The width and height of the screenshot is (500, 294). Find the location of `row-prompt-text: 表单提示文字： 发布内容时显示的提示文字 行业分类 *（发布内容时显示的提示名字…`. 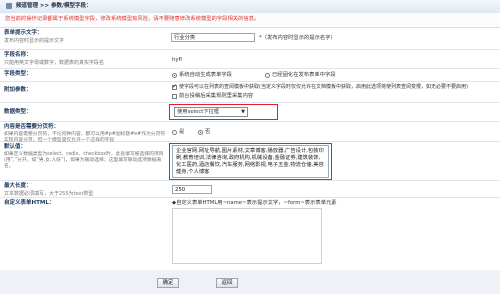

row-prompt-text: 表单提示文字： 发布内容时显示的提示文字 行业分类 *（发布内容时显示的提示名字… is located at coordinates (250, 39).